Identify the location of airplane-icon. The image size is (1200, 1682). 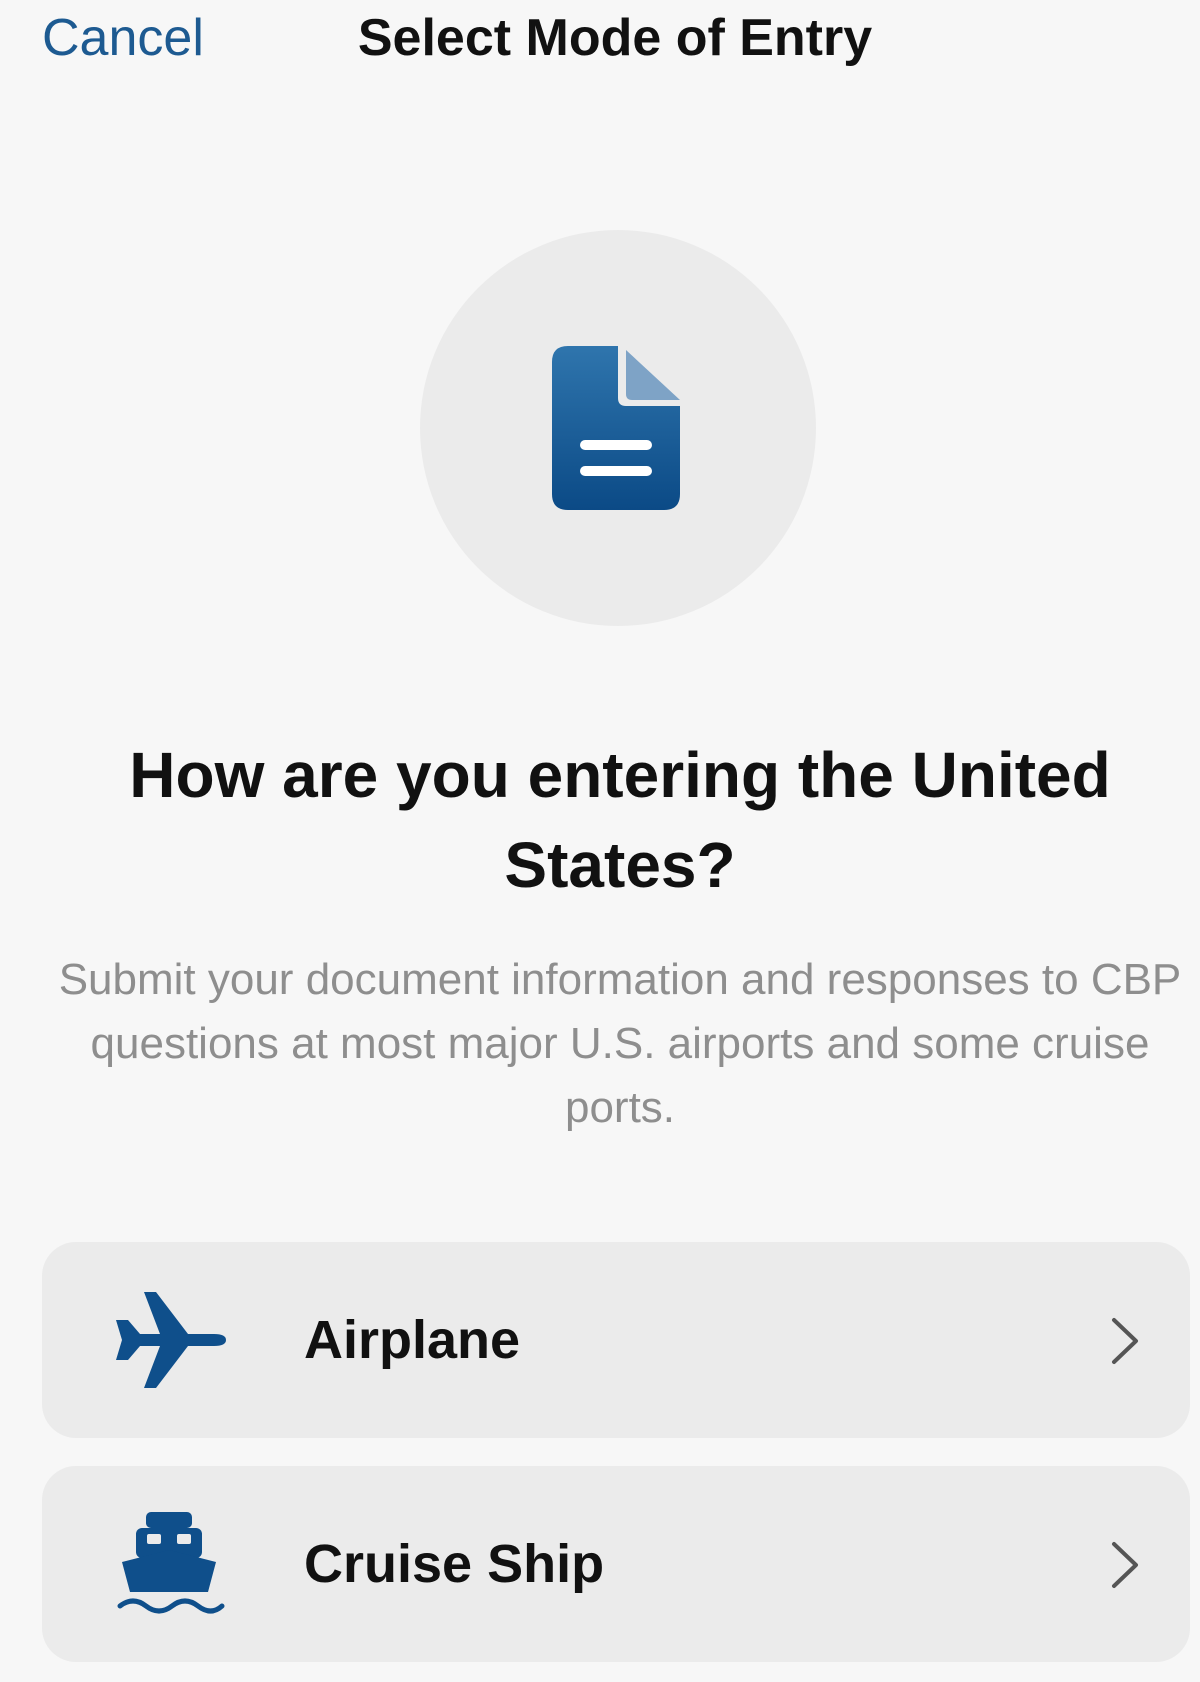
(171, 1340).